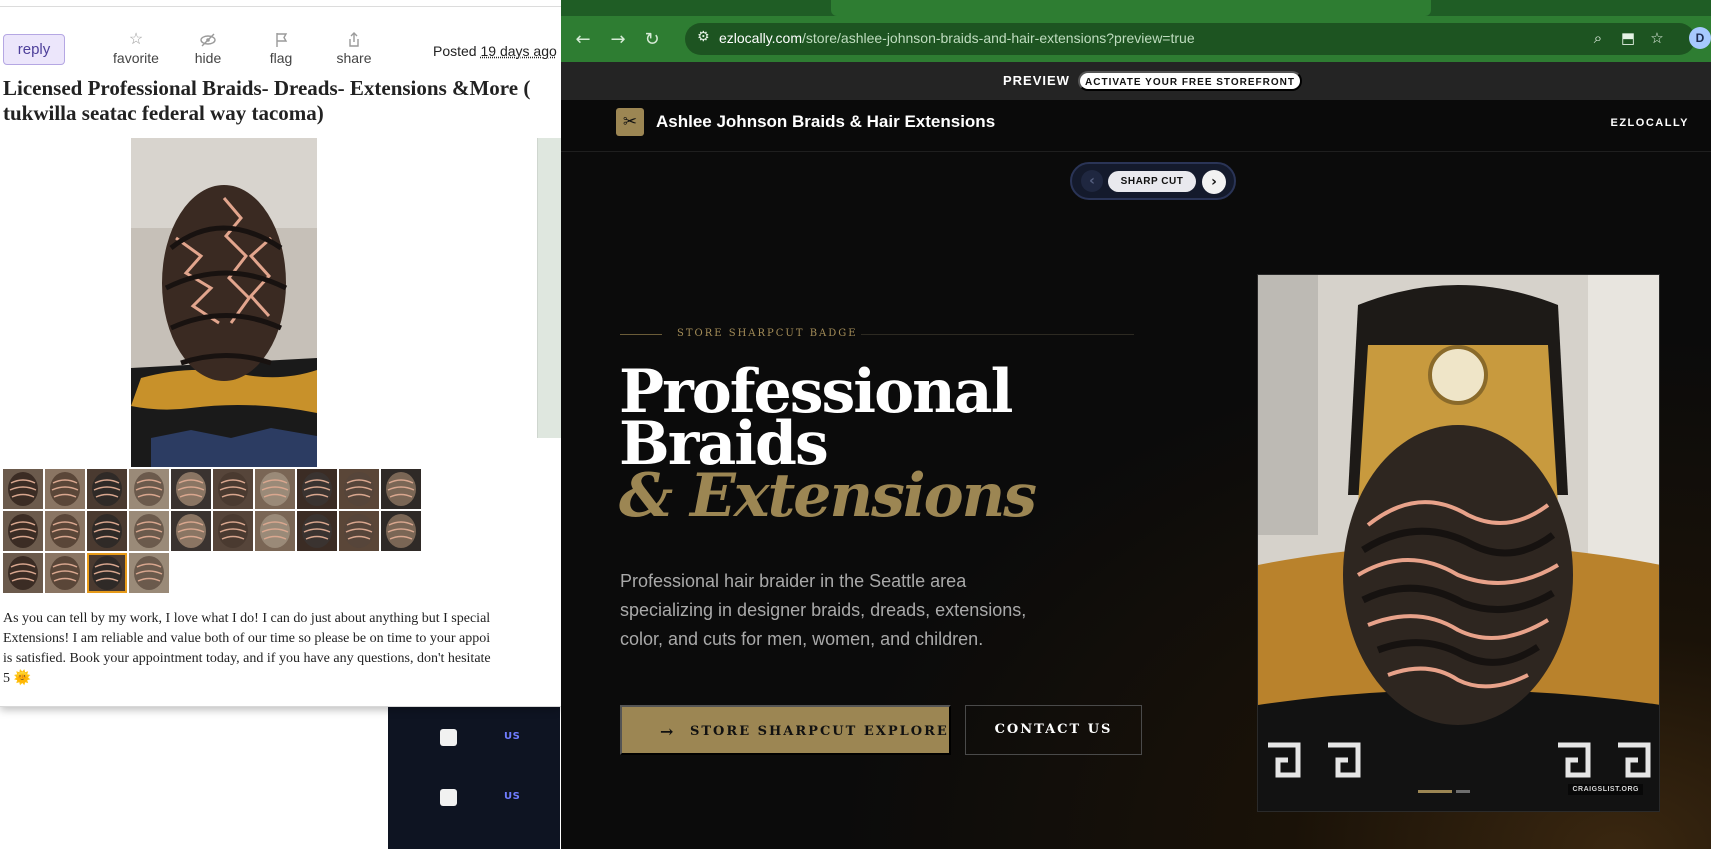  I want to click on flag-label: flag, so click(281, 58).